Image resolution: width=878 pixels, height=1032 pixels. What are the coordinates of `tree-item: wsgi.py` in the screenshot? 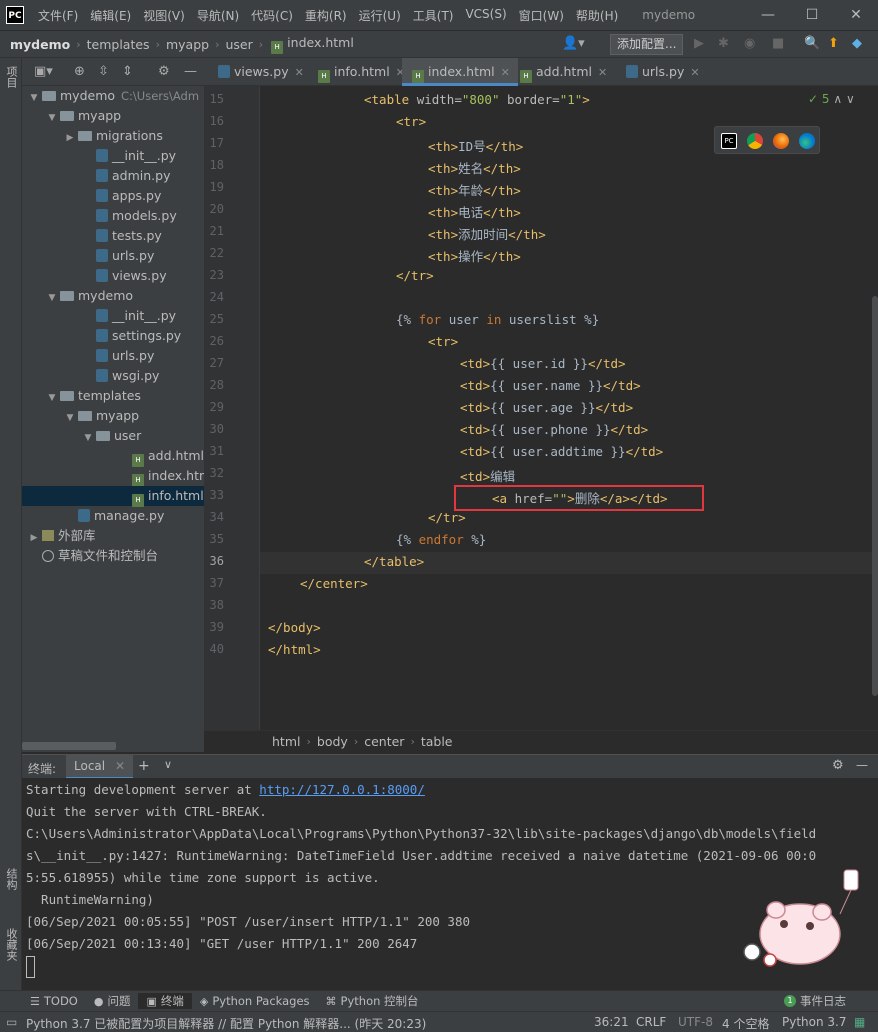 It's located at (113, 376).